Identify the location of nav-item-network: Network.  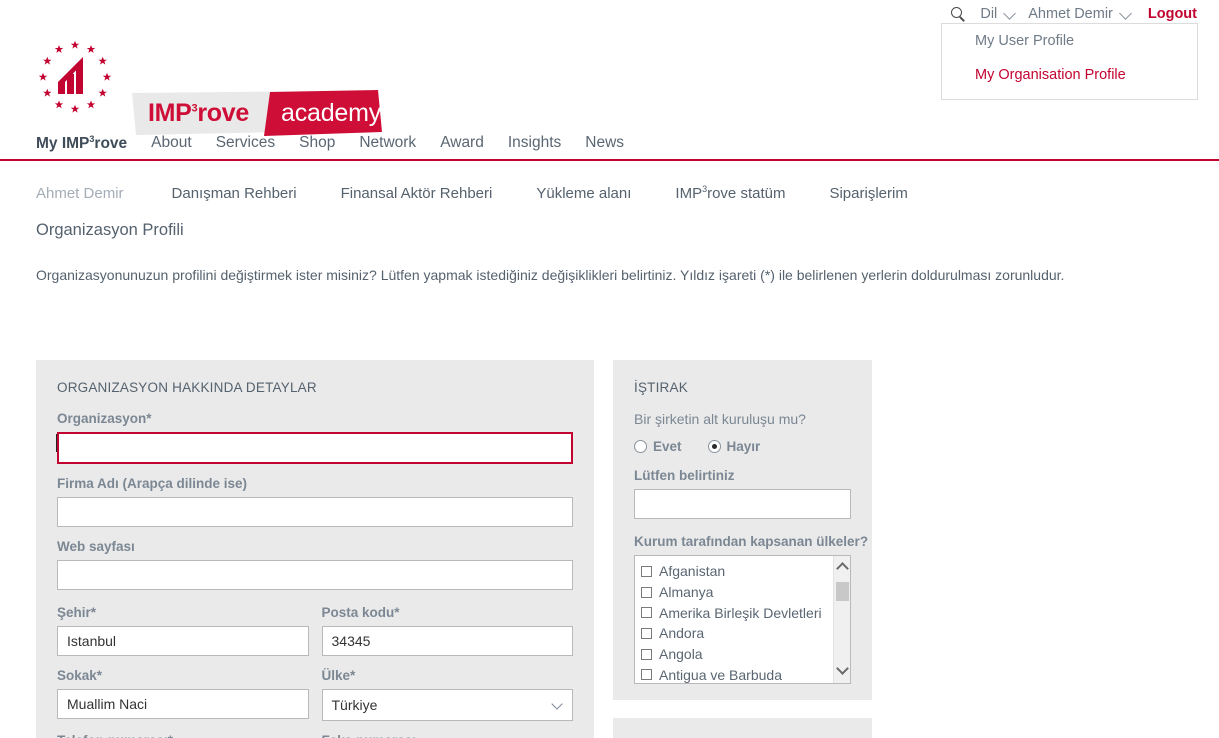
(387, 143).